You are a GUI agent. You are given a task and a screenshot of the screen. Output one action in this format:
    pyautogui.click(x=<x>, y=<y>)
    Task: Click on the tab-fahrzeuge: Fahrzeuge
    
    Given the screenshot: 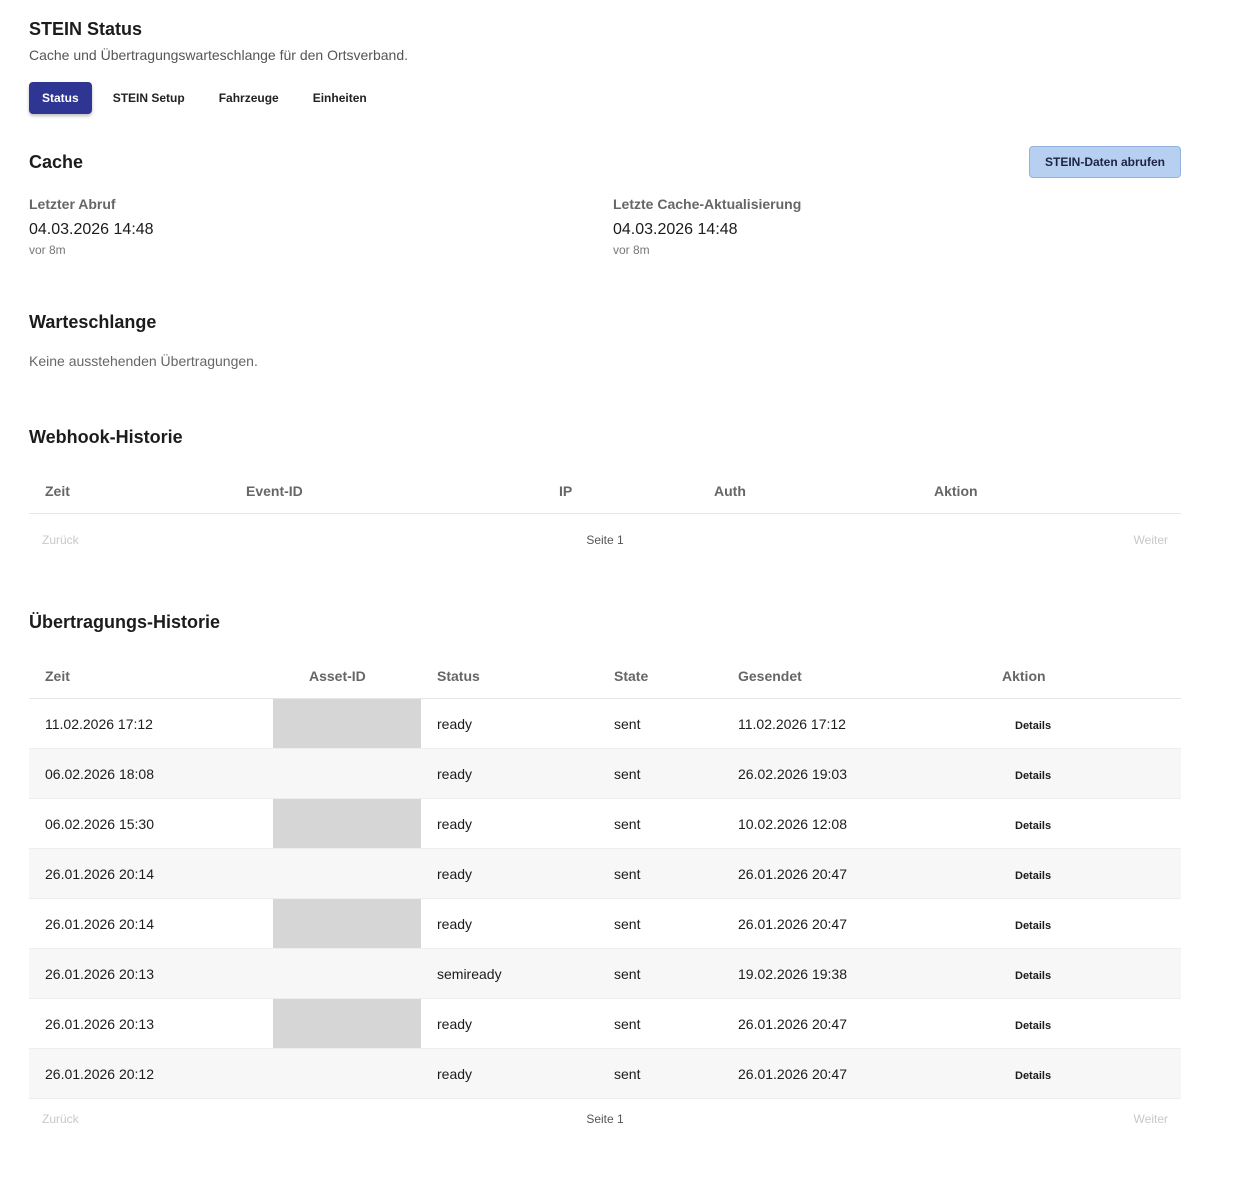 What is the action you would take?
    pyautogui.click(x=249, y=98)
    